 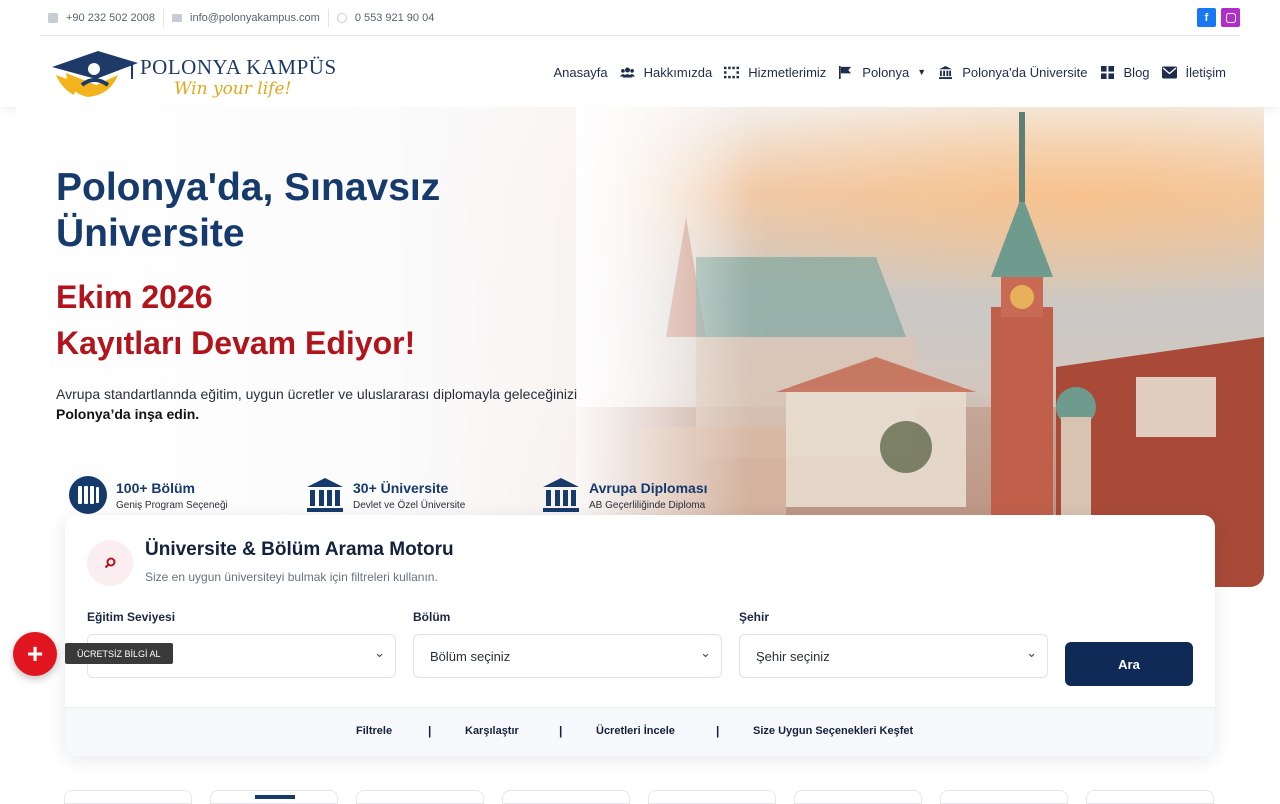 I want to click on hero-title: Polonya'da, Sınavsız Üniversite, so click(x=248, y=211).